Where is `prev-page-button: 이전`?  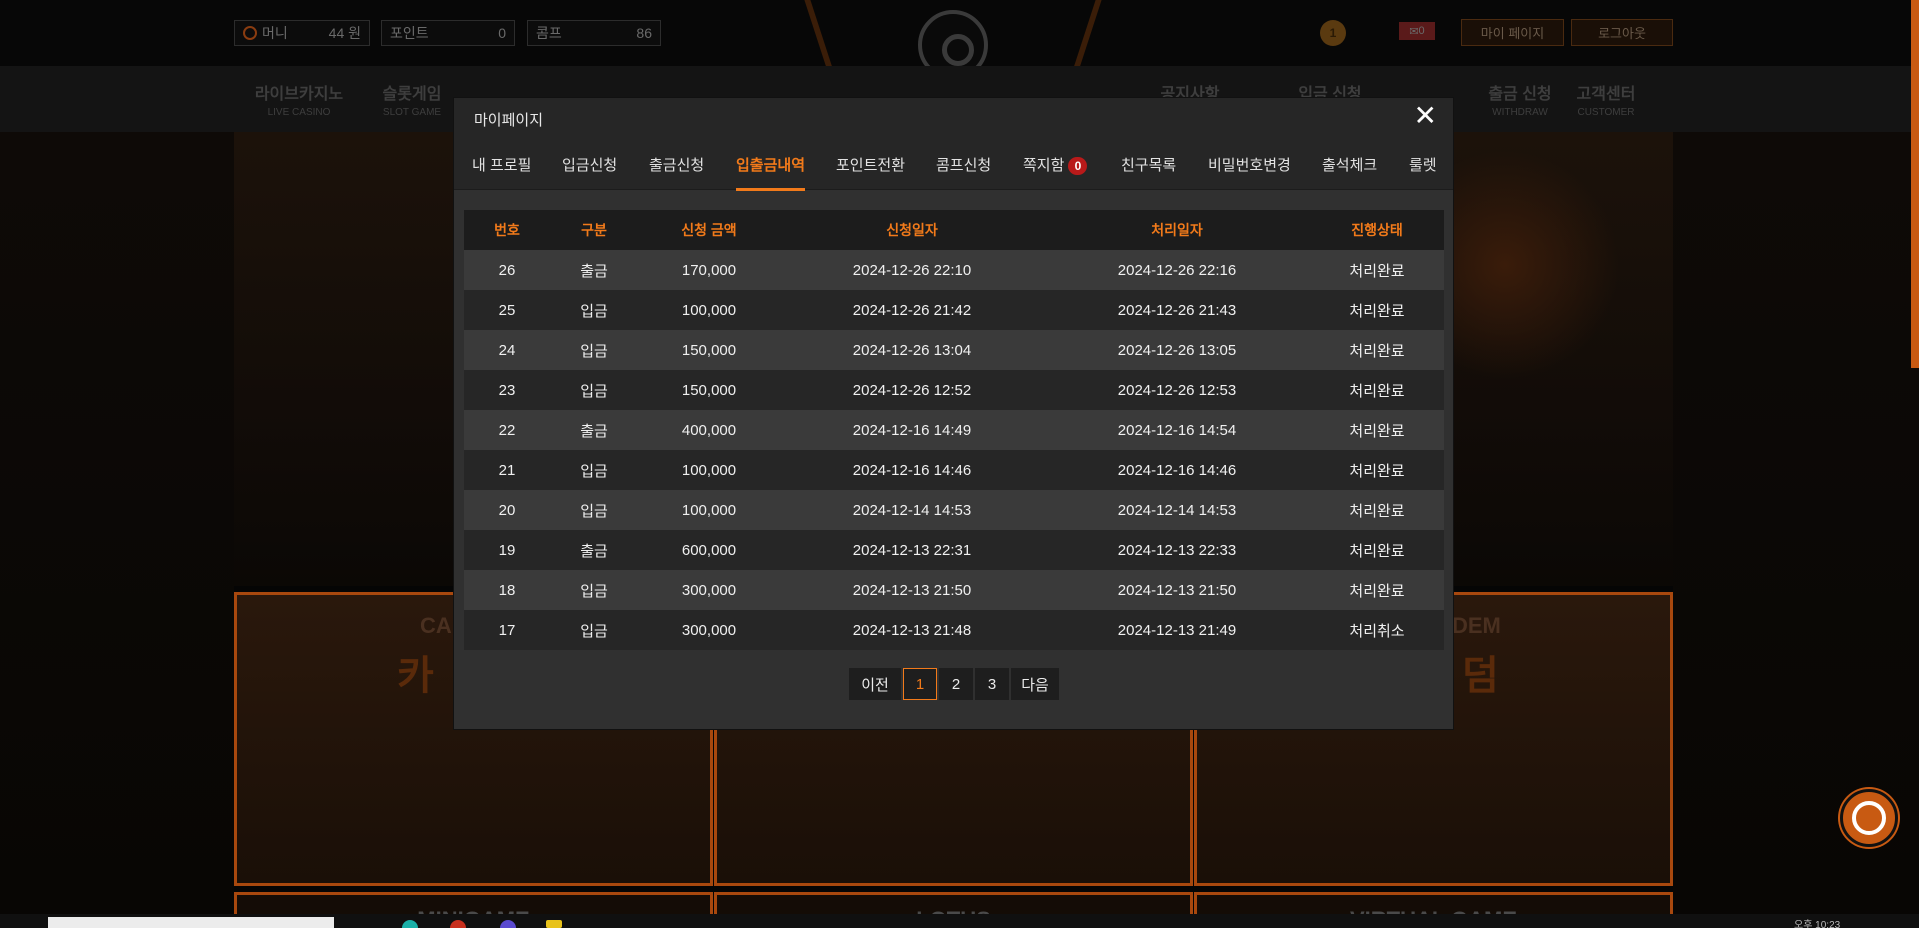
prev-page-button: 이전 is located at coordinates (875, 684).